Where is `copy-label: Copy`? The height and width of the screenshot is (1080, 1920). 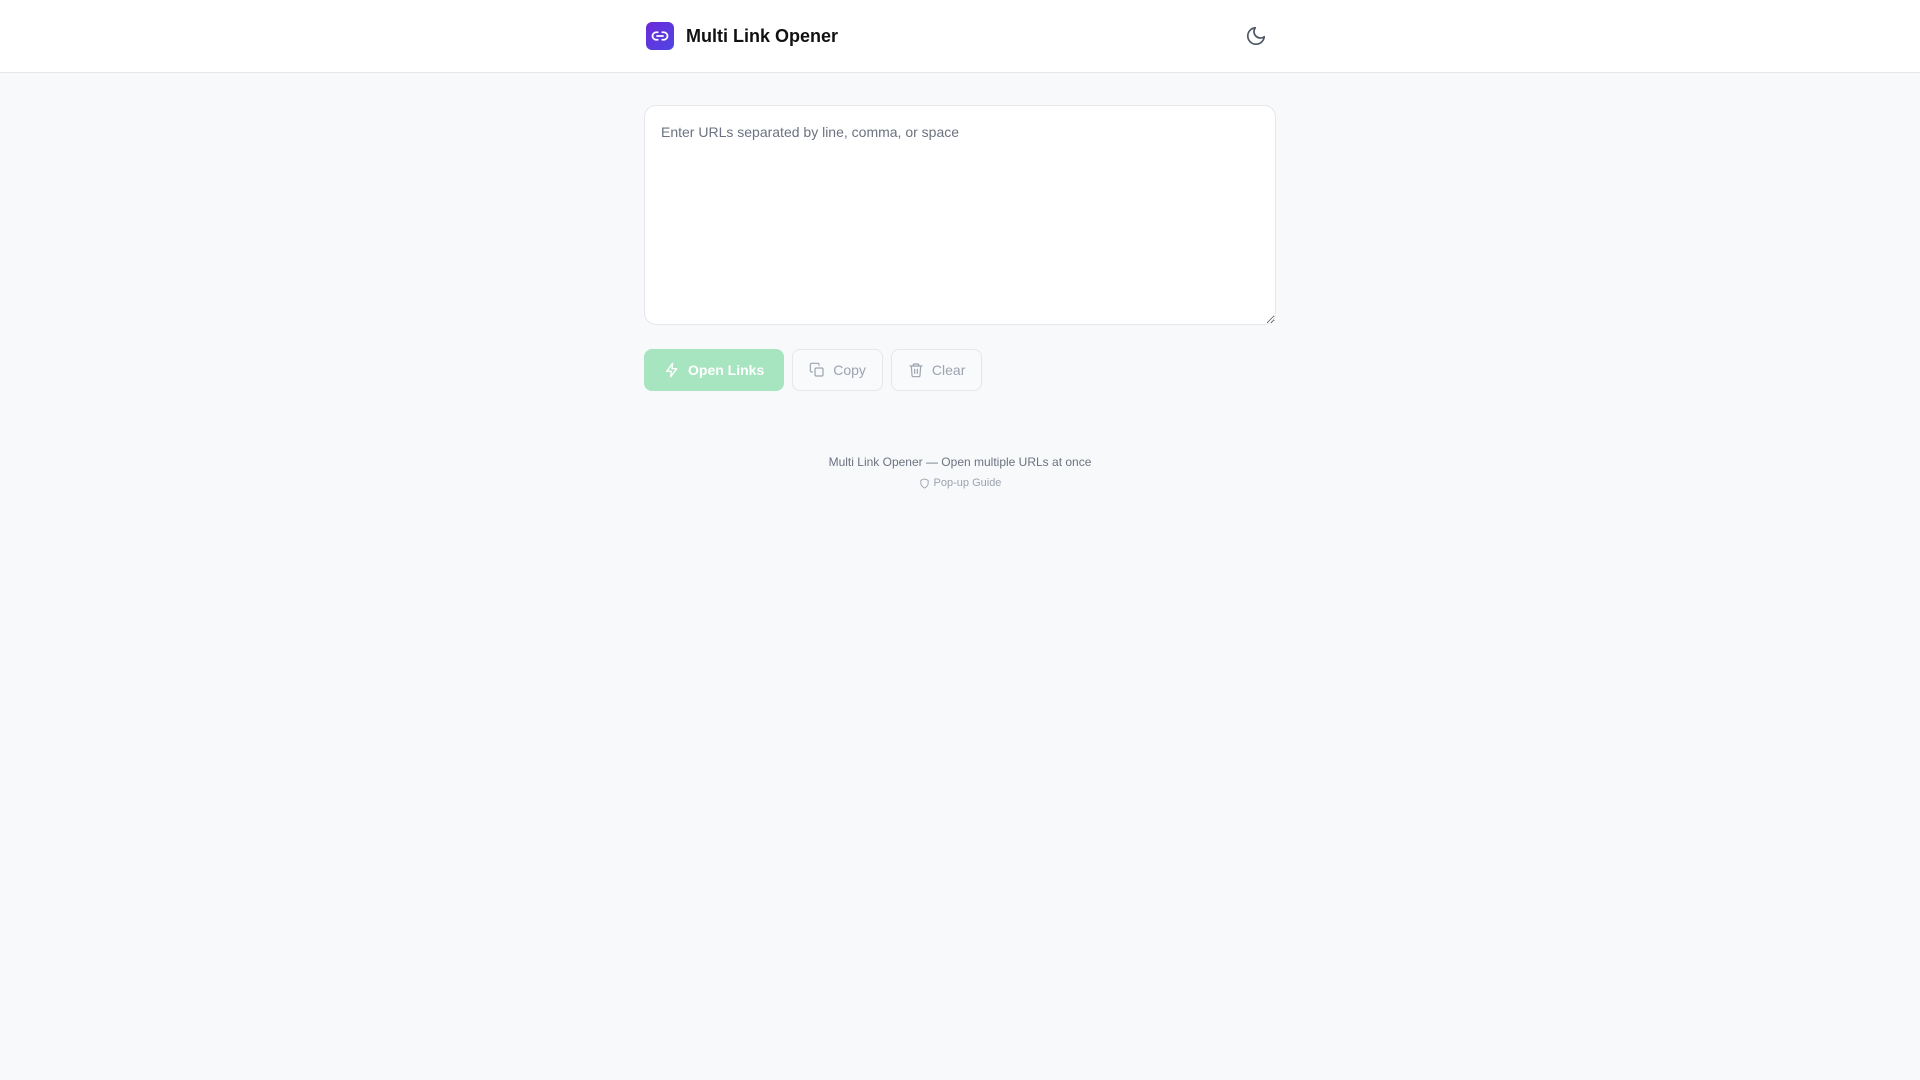
copy-label: Copy is located at coordinates (849, 370).